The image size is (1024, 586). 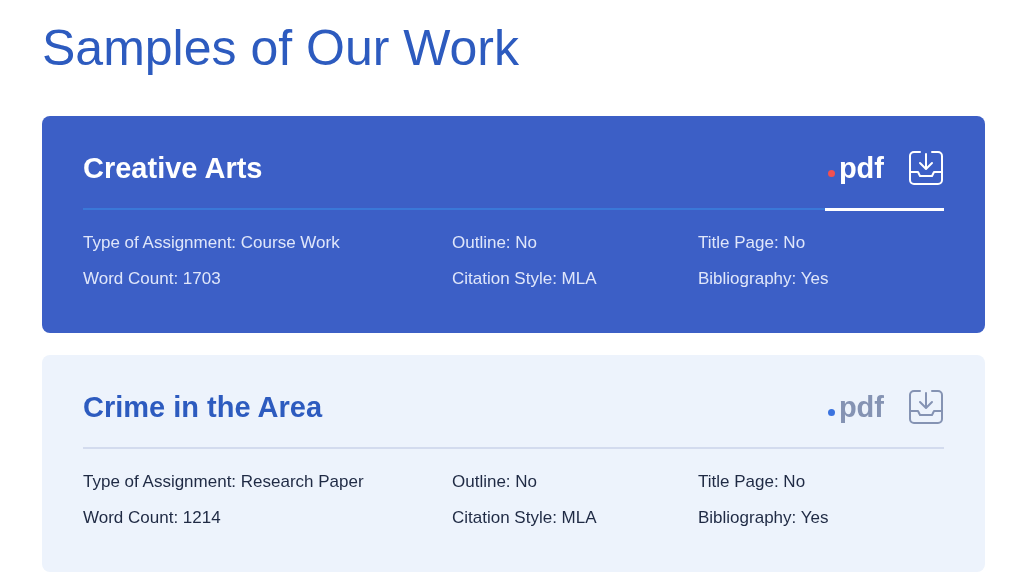 What do you see at coordinates (281, 48) in the screenshot?
I see `page-heading: Samples of Our Work` at bounding box center [281, 48].